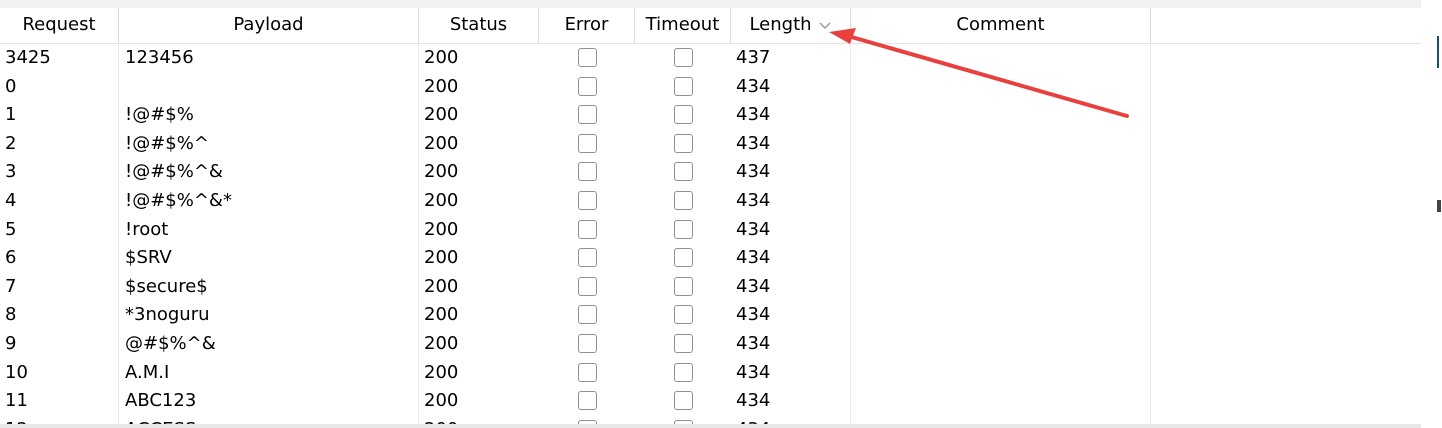 The width and height of the screenshot is (1442, 428). I want to click on payload-cell: $SRV, so click(148, 258).